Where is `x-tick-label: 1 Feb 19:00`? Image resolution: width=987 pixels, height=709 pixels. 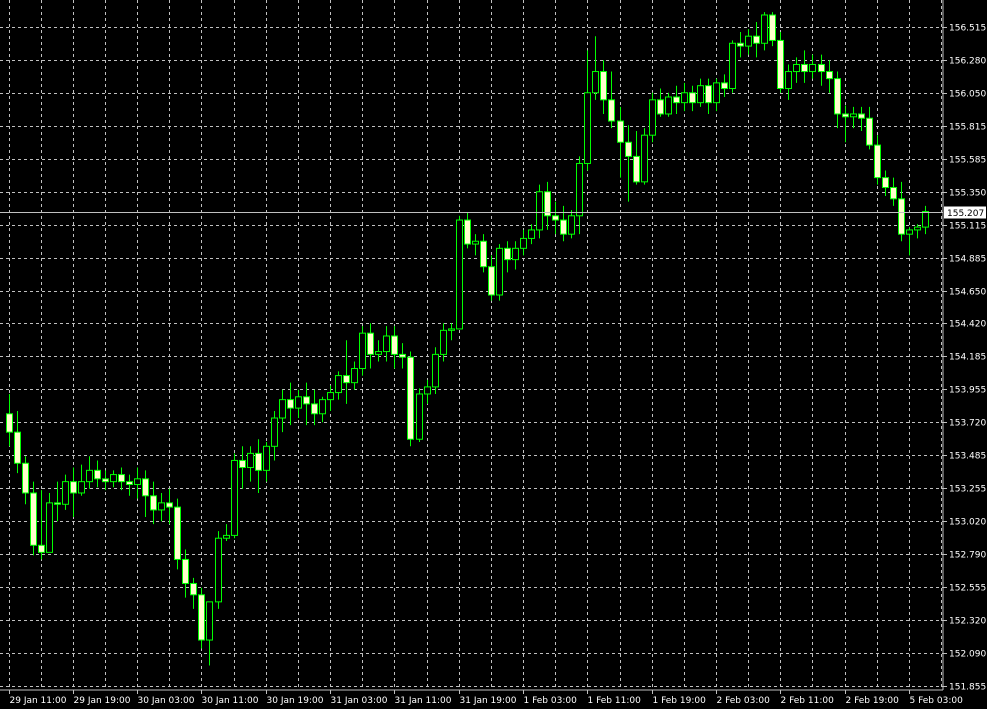
x-tick-label: 1 Feb 19:00 is located at coordinates (680, 701).